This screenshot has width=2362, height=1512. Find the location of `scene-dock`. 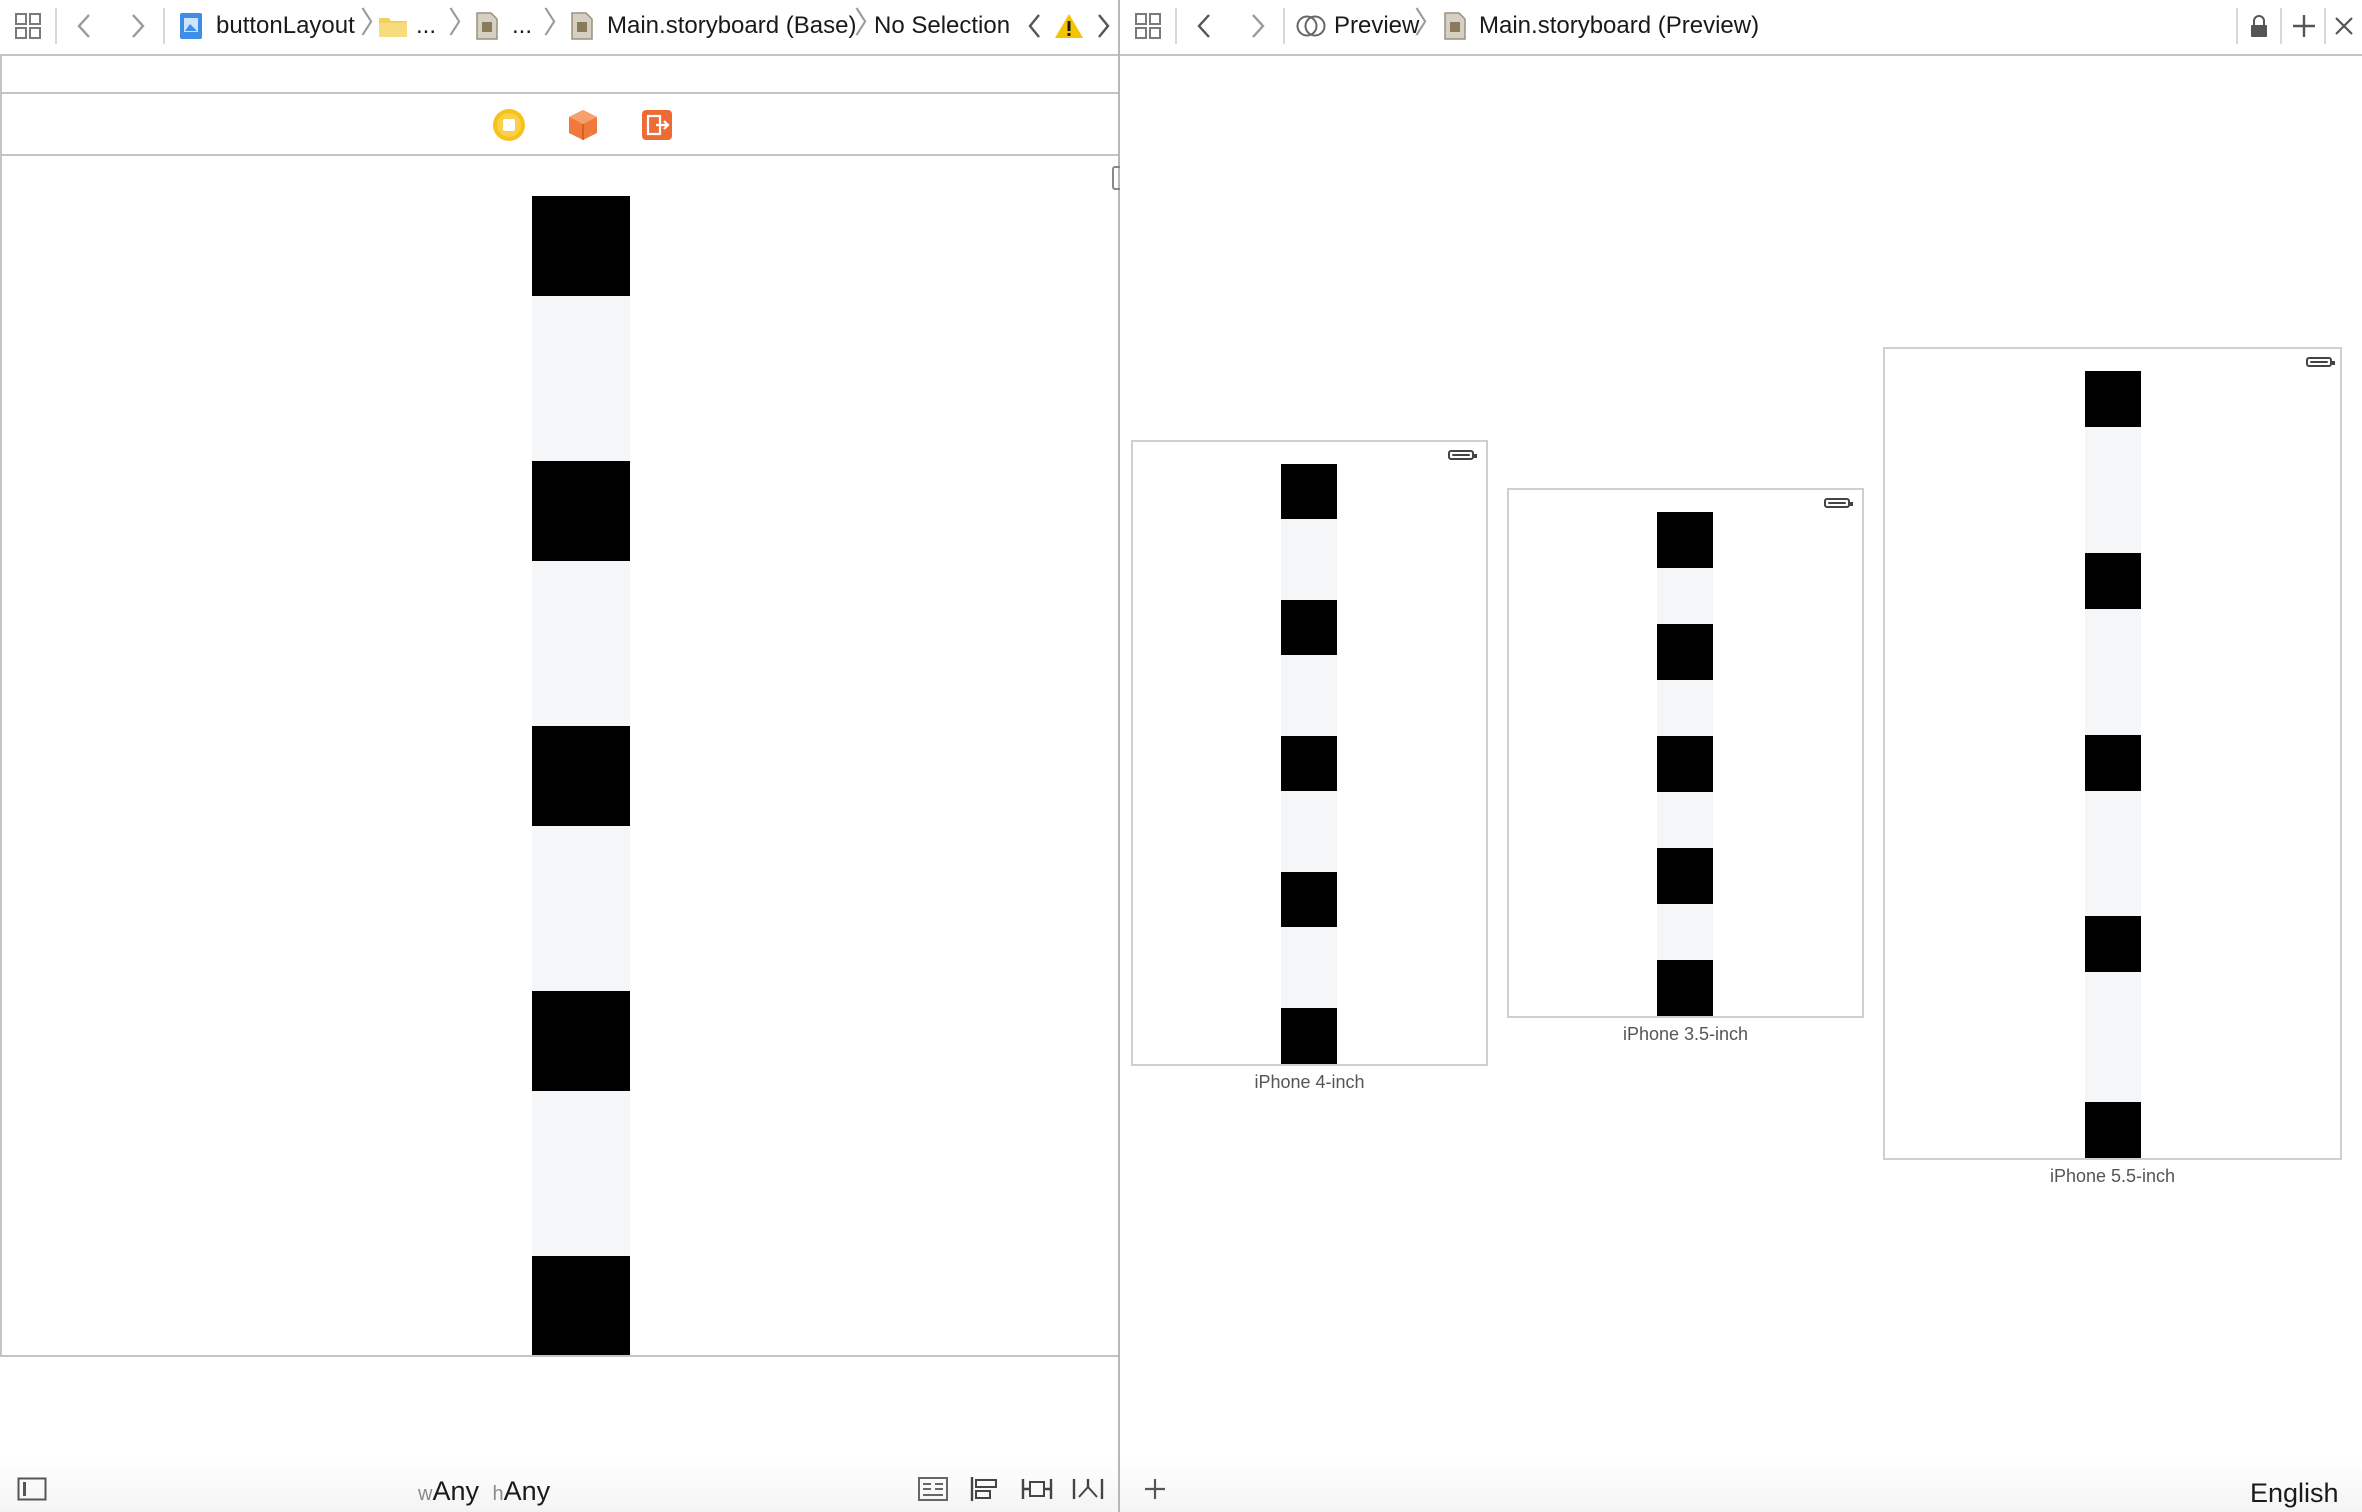

scene-dock is located at coordinates (559, 124).